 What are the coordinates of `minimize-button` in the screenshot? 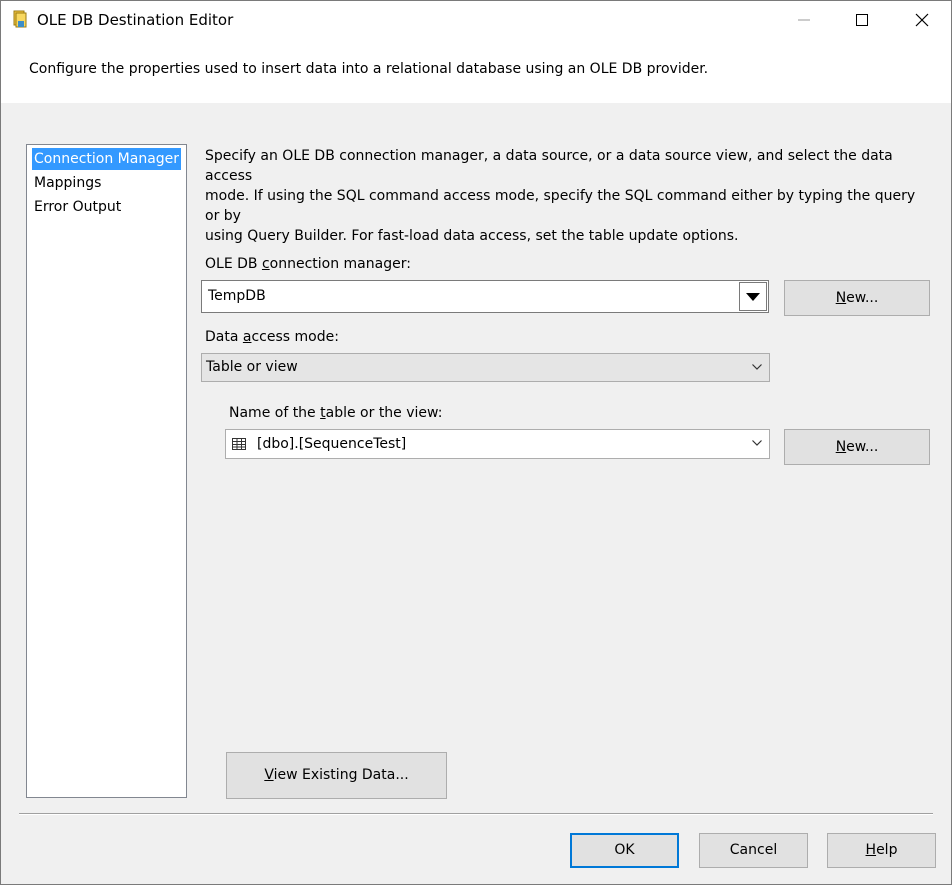 It's located at (804, 20).